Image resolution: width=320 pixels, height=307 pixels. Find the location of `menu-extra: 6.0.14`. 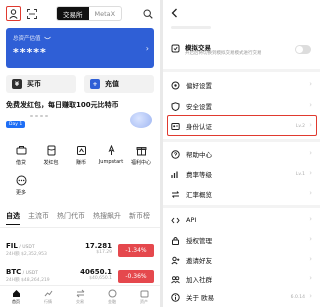

menu-extra: 6.0.14 is located at coordinates (297, 297).